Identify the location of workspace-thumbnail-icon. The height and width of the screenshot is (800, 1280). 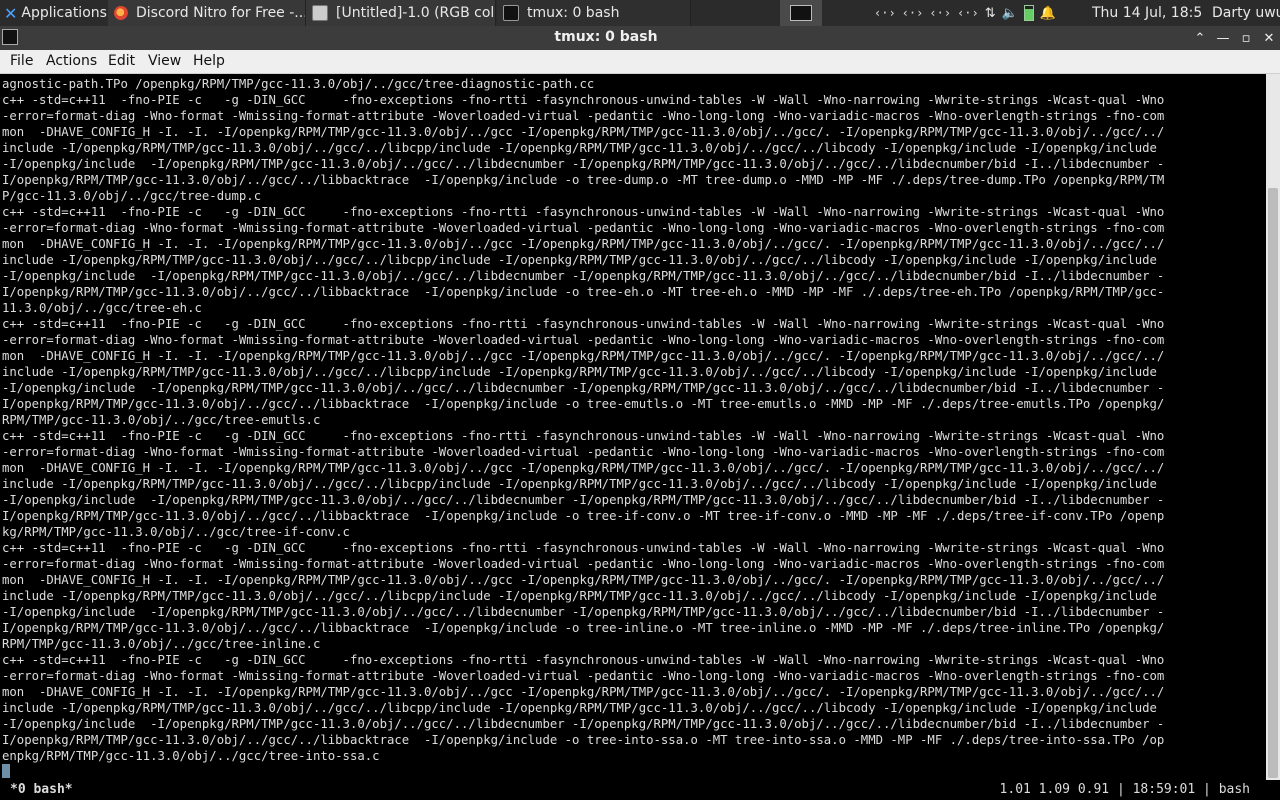
(801, 13).